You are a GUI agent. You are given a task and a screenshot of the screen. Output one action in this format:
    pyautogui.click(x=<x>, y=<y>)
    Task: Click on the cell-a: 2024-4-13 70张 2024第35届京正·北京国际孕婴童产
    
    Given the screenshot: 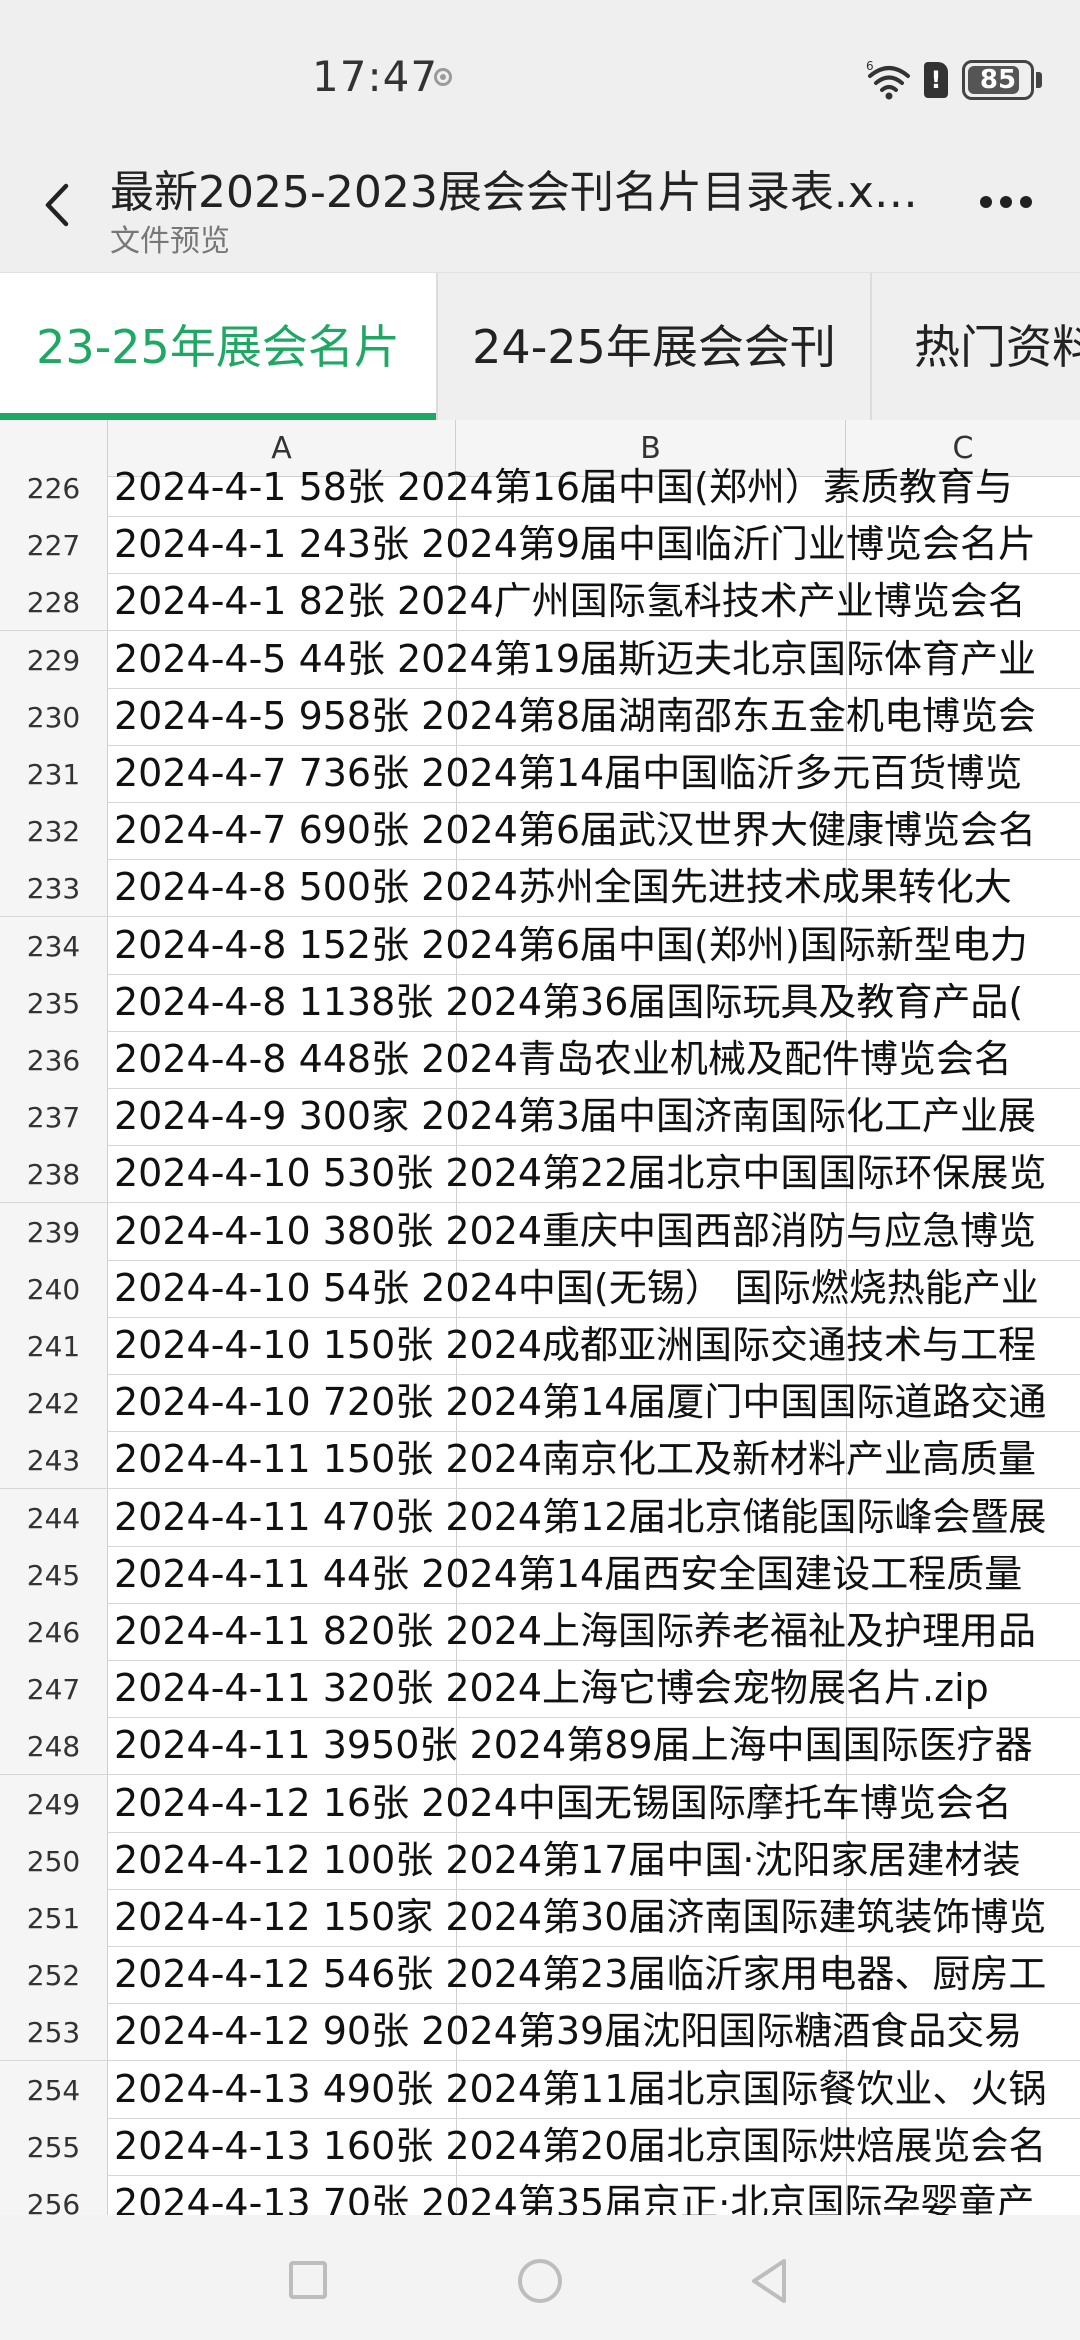 What is the action you would take?
    pyautogui.click(x=593, y=2195)
    